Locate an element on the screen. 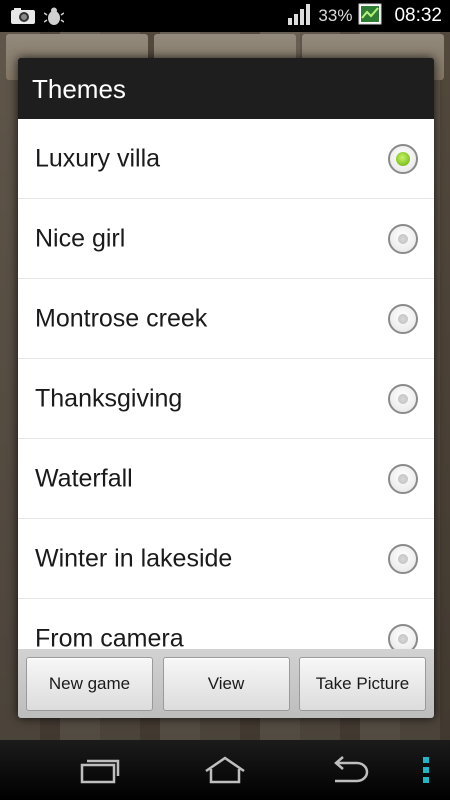 This screenshot has height=800, width=450. overflow-menu-button is located at coordinates (426, 770).